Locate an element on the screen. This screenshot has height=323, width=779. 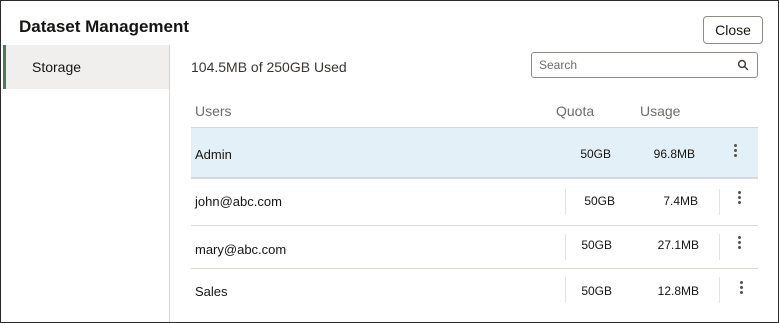
usage-cell: 96.8MB is located at coordinates (674, 154).